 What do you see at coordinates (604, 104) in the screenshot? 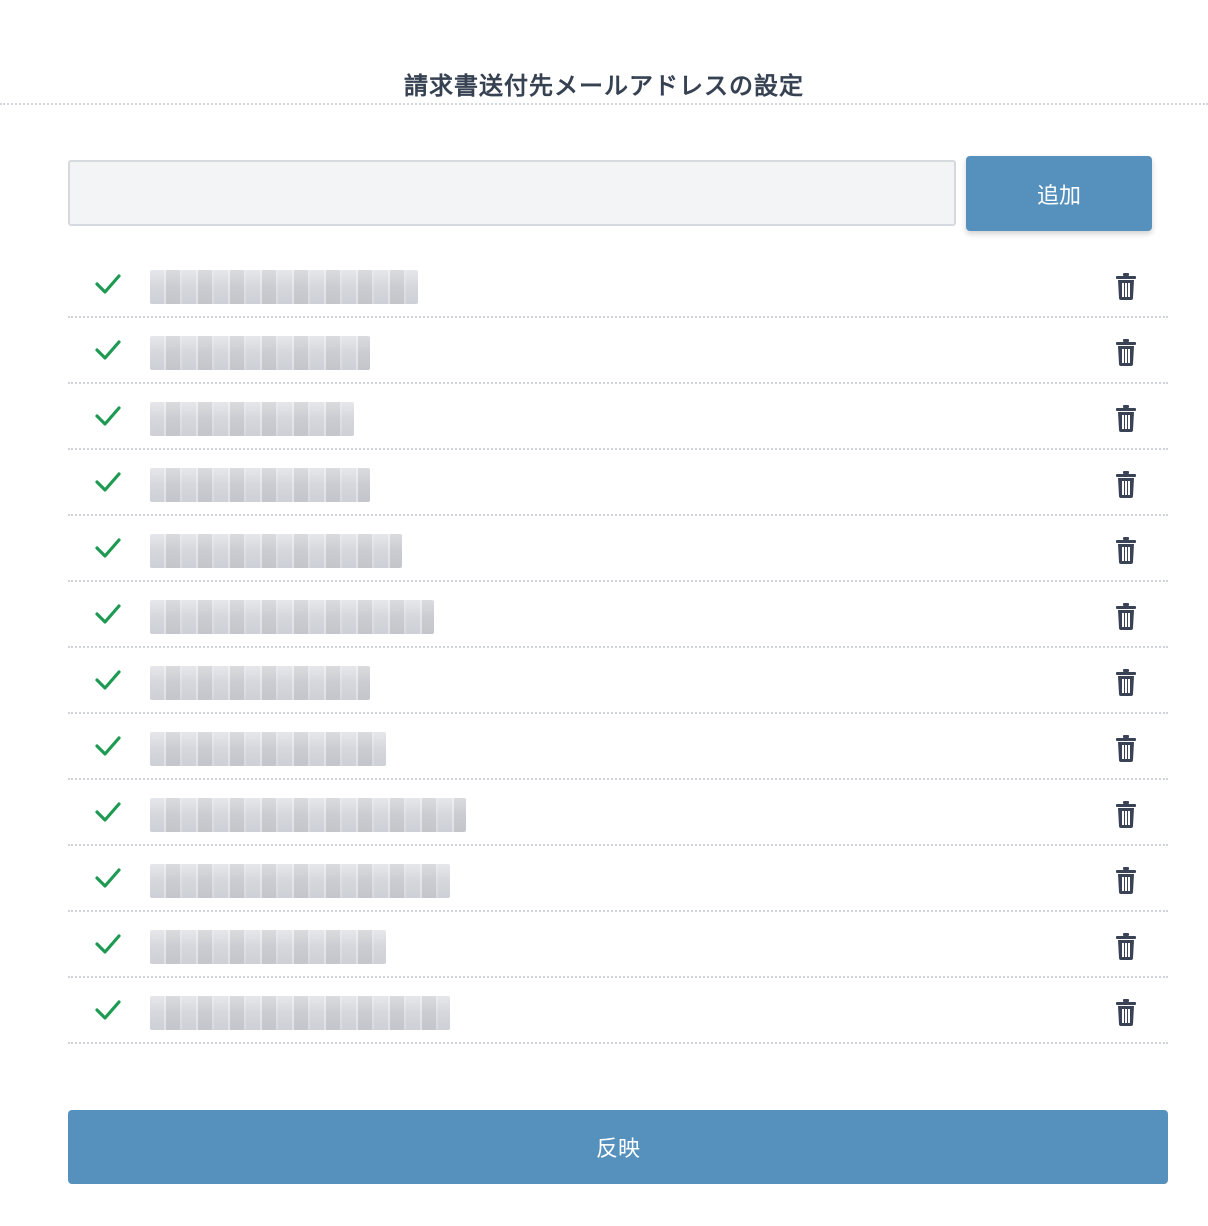
I see `title-divider` at bounding box center [604, 104].